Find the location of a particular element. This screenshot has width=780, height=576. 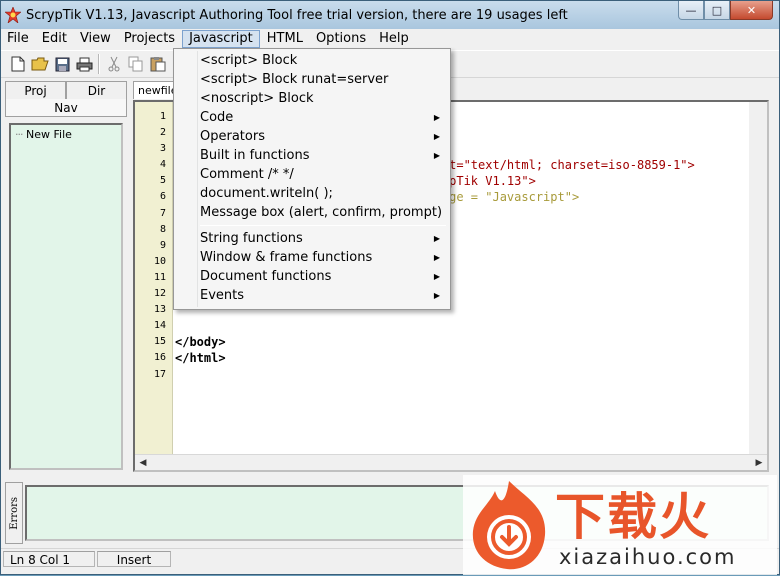

toolbar-separator is located at coordinates (99, 64).